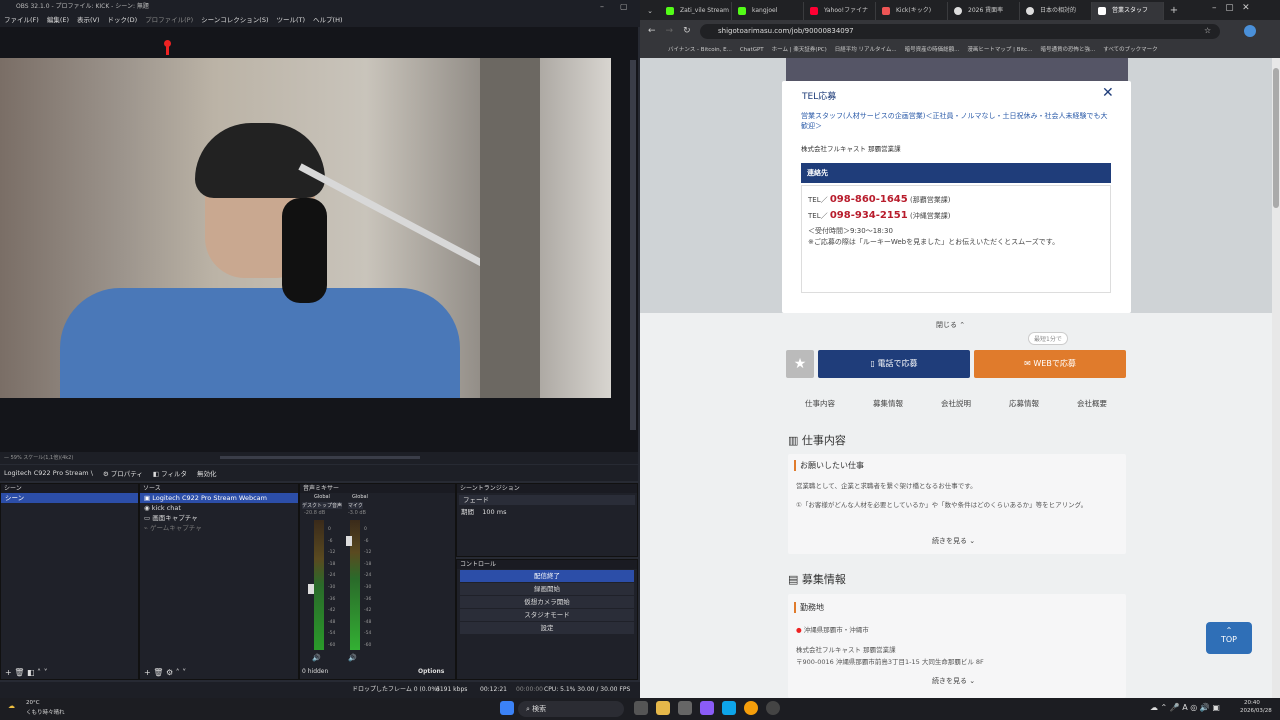 The image size is (1280, 720). Describe the element at coordinates (431, 671) in the screenshot. I see `mixer-options-button: Options` at that location.